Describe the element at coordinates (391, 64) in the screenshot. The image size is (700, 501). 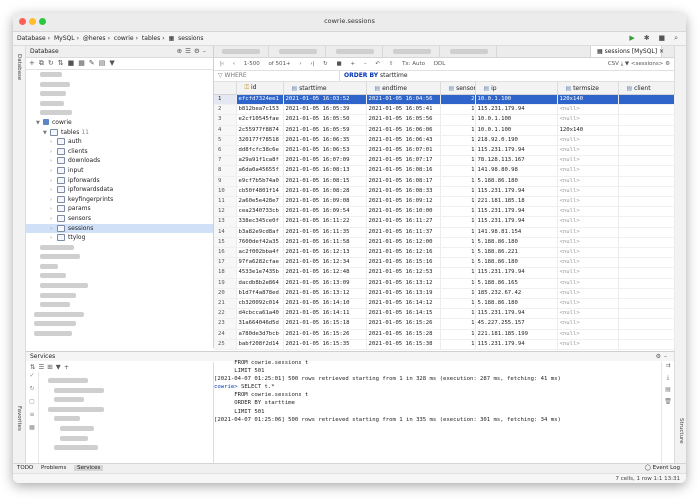
I see `submit-icon: ⇧` at that location.